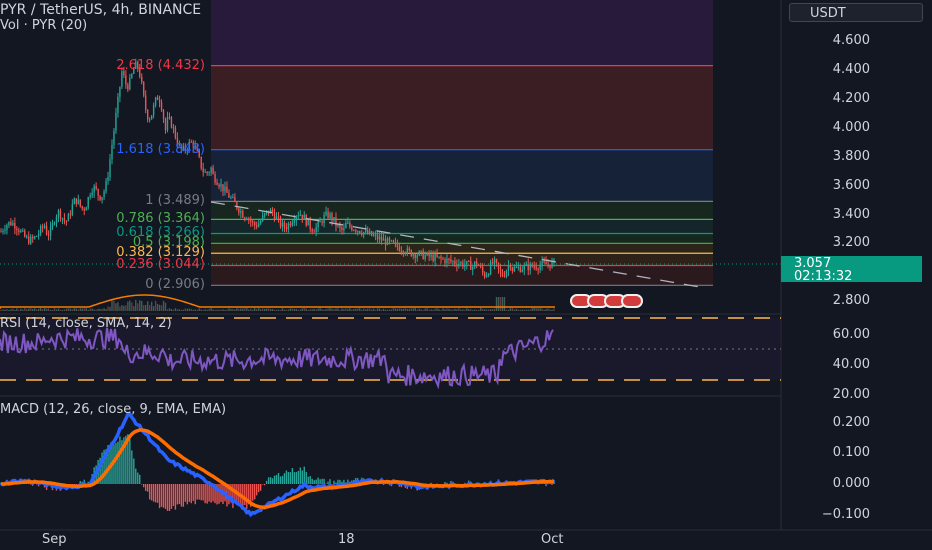  I want to click on fib-level-label: 1.618 (3.848), so click(160, 149).